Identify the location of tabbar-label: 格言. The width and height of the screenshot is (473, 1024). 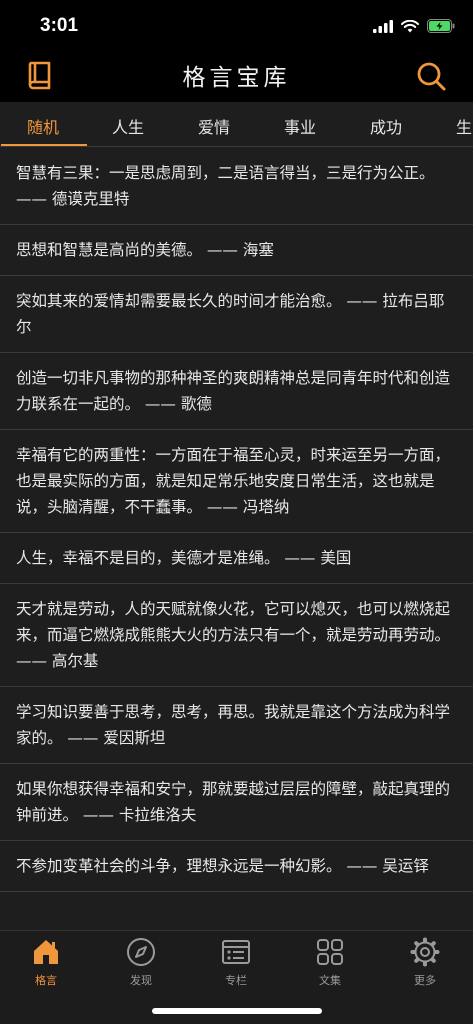
(46, 980).